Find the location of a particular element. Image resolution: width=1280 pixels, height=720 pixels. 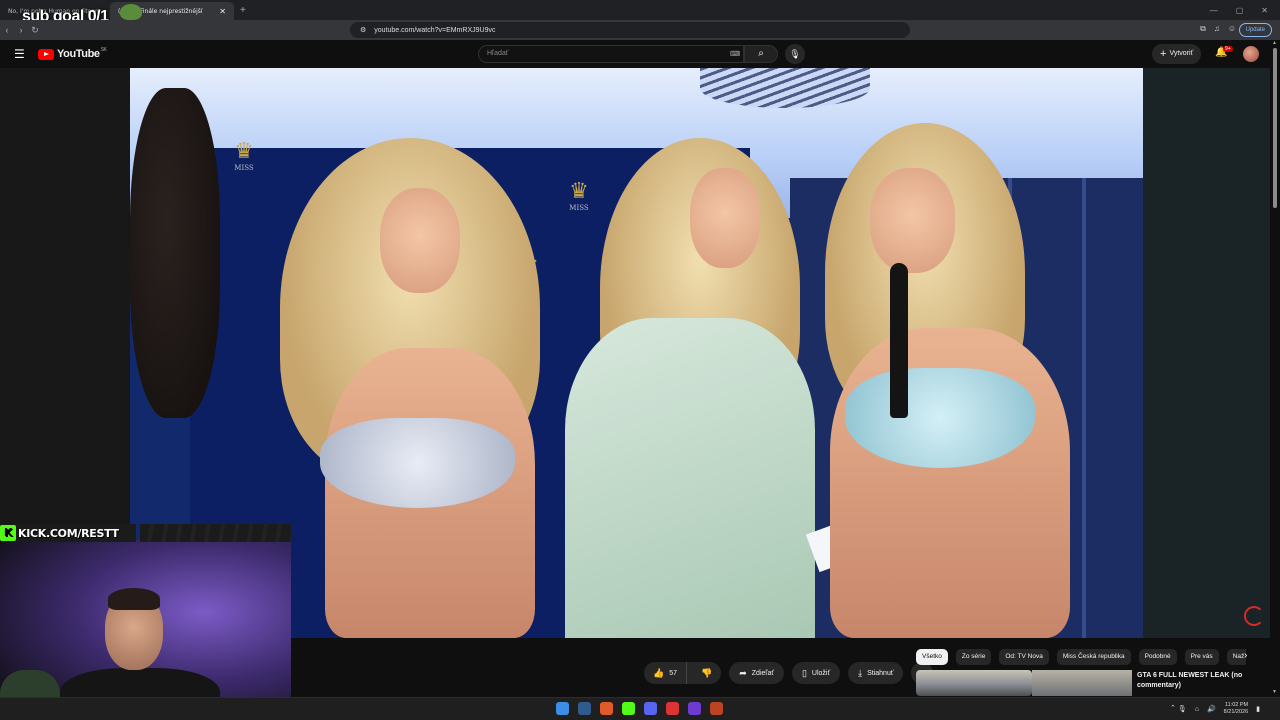

create-label: Vytvoriť is located at coordinates (1181, 53).